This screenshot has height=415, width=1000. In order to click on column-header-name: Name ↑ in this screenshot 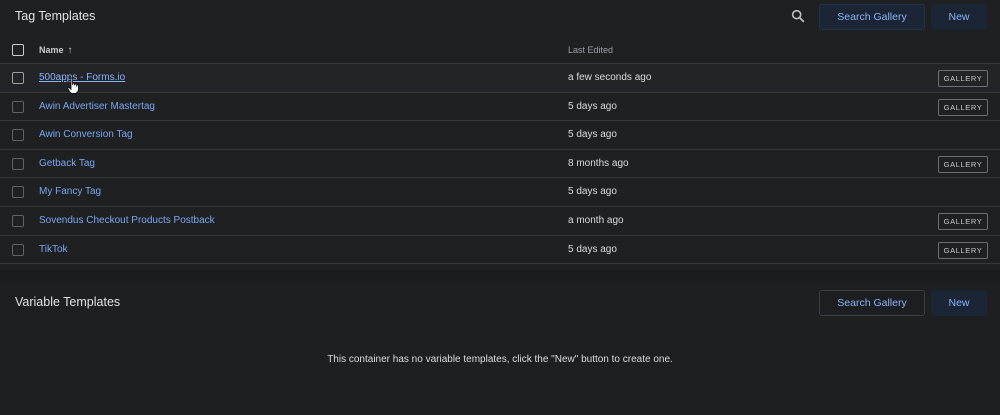, I will do `click(56, 50)`.